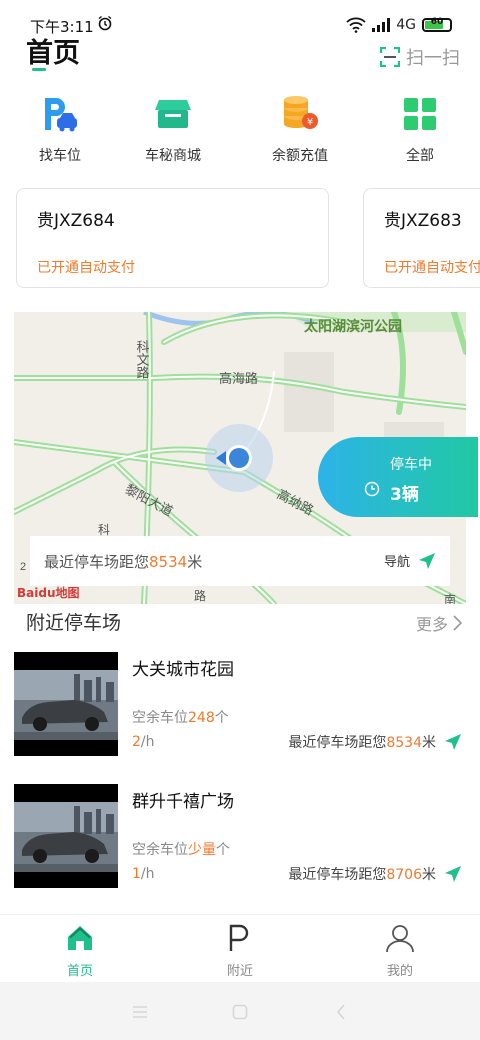 Image resolution: width=480 pixels, height=1040 pixels. I want to click on map-label: 太阳湖滨河公园, so click(353, 326).